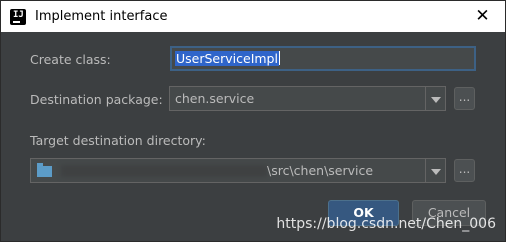 This screenshot has height=242, width=506. Describe the element at coordinates (323, 58) in the screenshot. I see `create-class-input: UserServiceImpl` at that location.